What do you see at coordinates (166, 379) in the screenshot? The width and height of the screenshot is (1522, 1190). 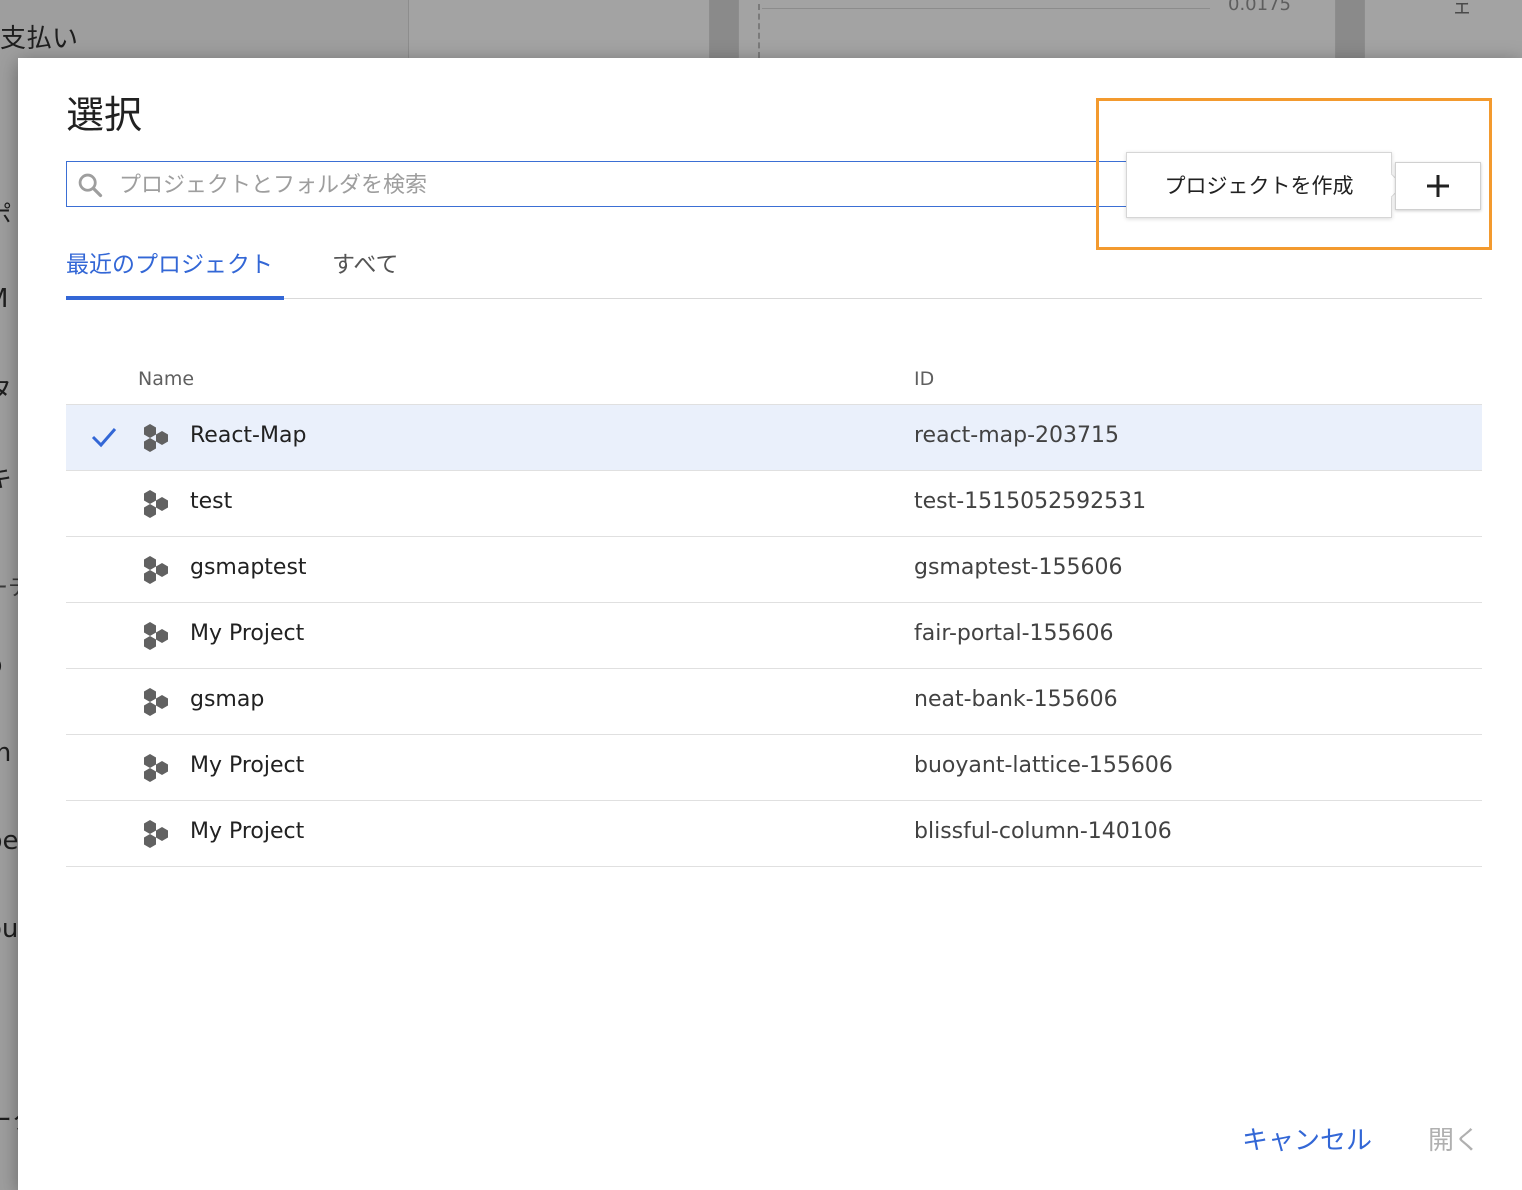 I see `column-header-name: Name` at bounding box center [166, 379].